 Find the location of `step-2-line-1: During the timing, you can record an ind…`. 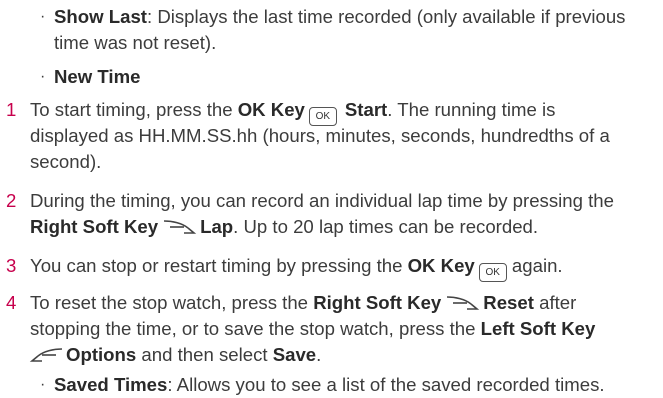

step-2-line-1: During the timing, you can record an ind… is located at coordinates (322, 201).